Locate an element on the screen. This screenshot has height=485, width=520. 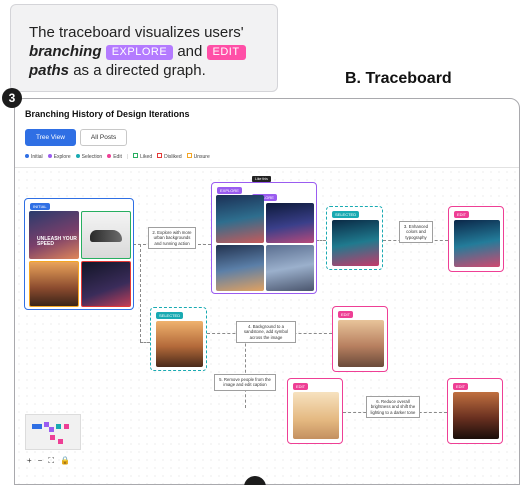
legend-edit: Edit is located at coordinates (114, 156).